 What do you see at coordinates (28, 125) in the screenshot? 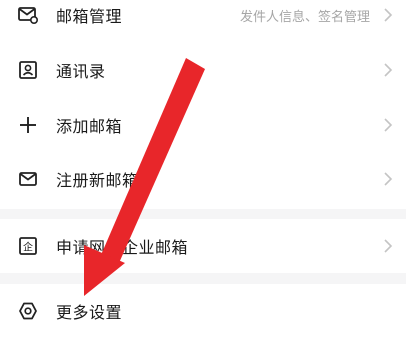
I see `plus-icon` at bounding box center [28, 125].